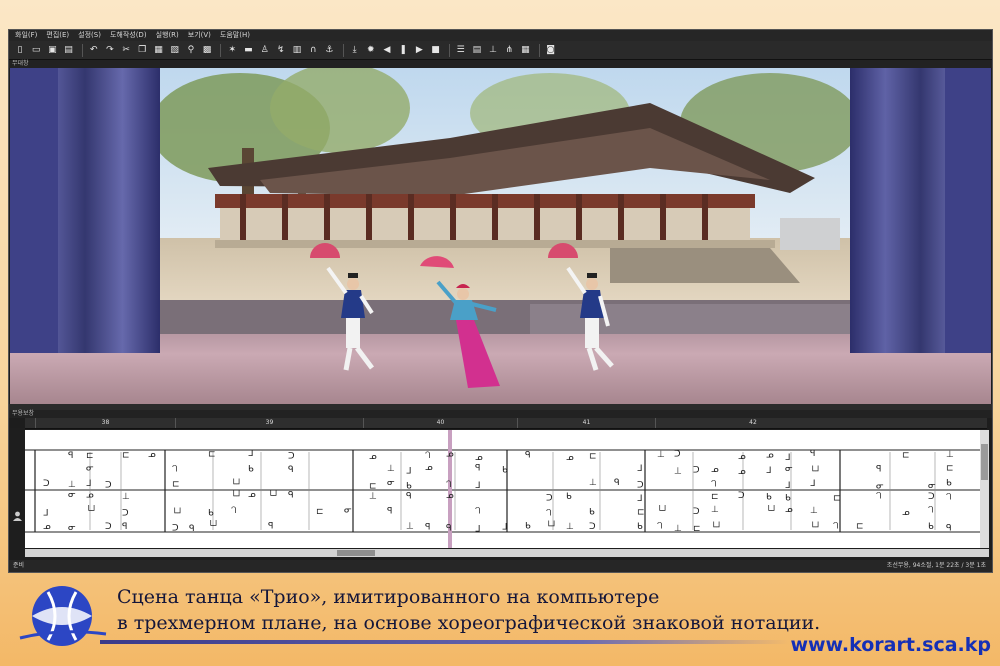 The height and width of the screenshot is (666, 1000). I want to click on copy-icon: ❐, so click(142, 50).